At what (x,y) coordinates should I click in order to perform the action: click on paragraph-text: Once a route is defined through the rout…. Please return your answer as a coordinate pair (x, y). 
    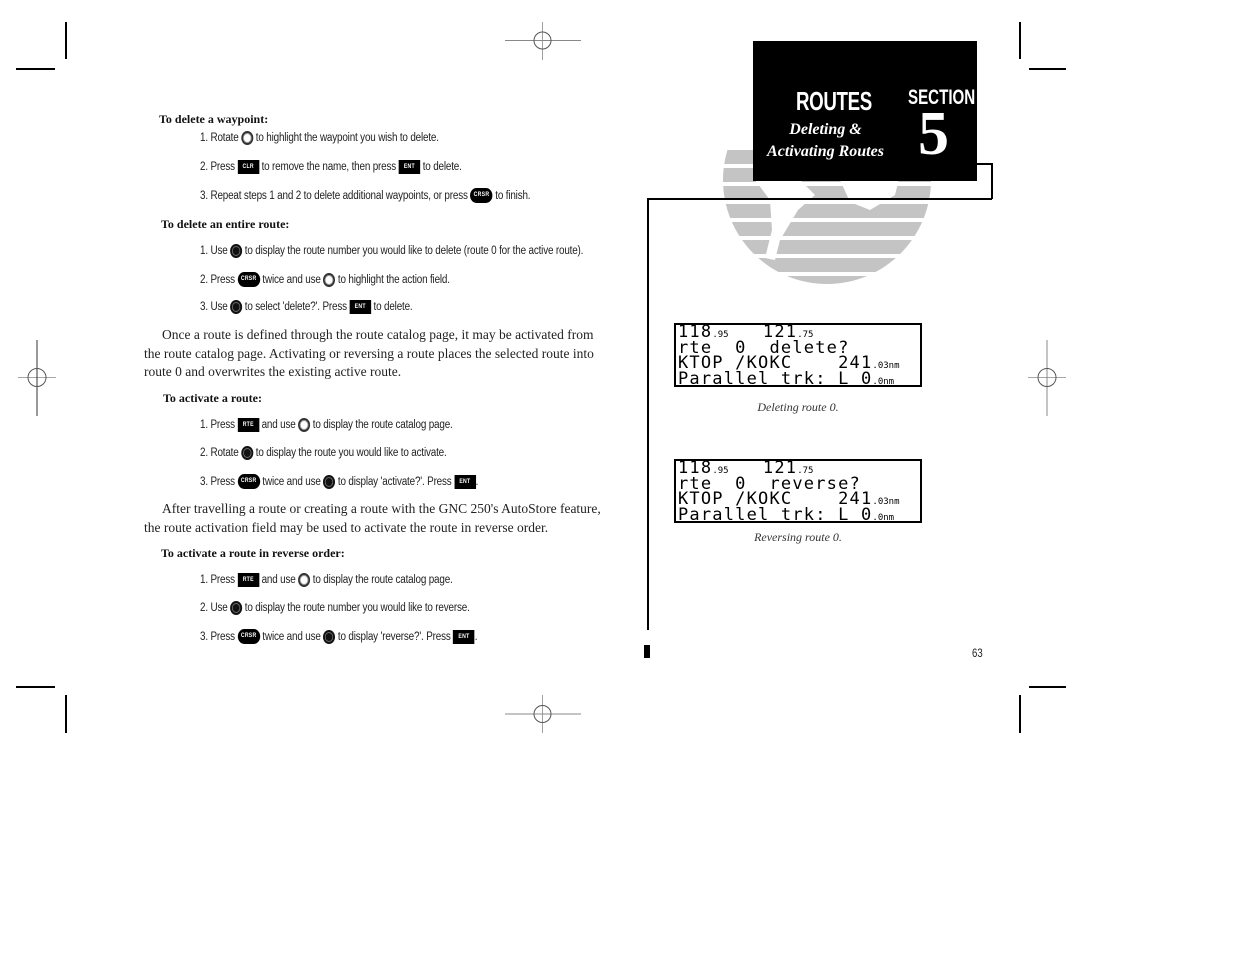
    Looking at the image, I should click on (369, 353).